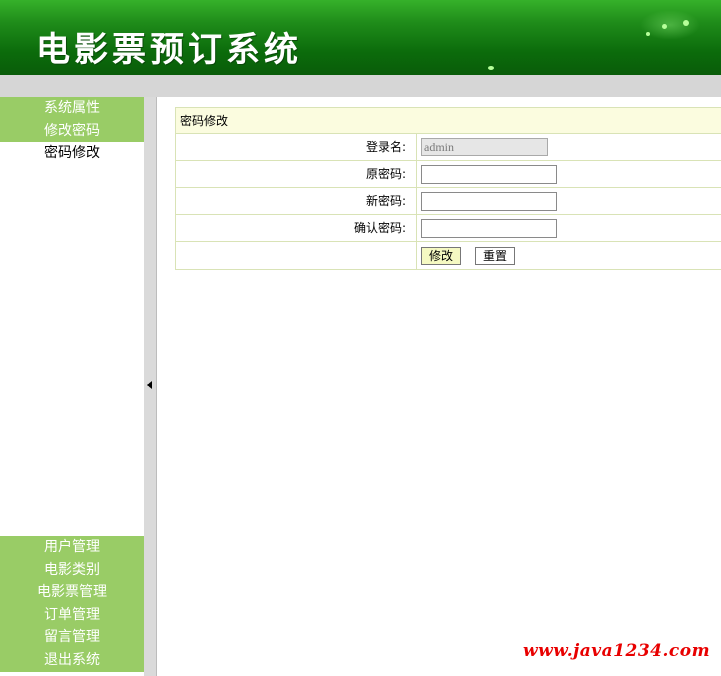  I want to click on username-label: 登录名:, so click(296, 147).